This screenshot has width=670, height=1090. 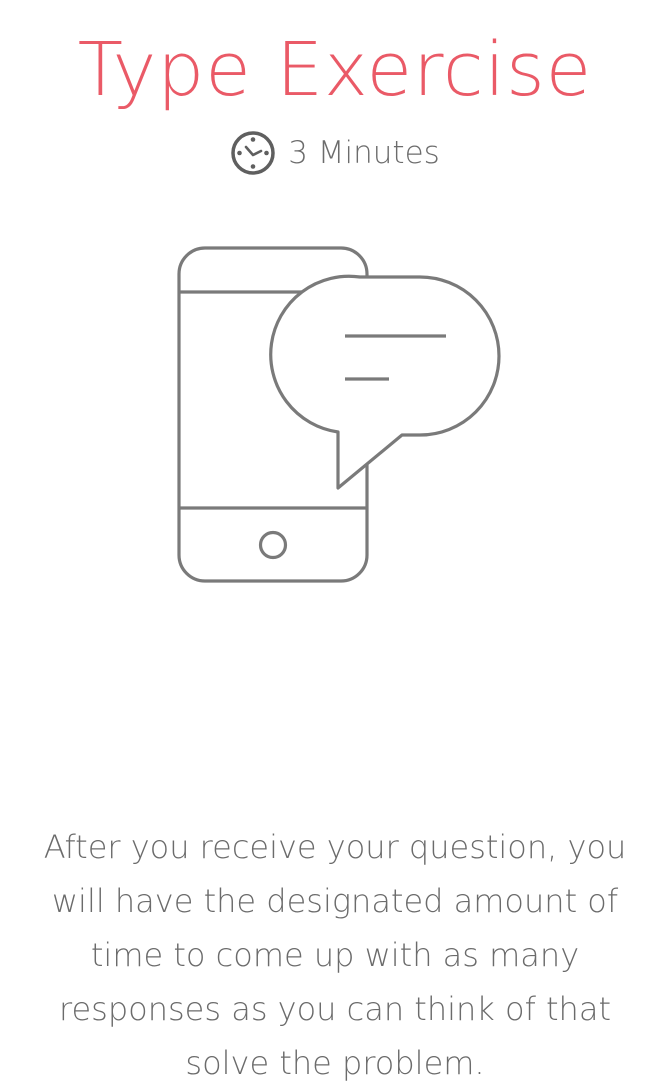 I want to click on duration-row: 3 Minutes, so click(x=335, y=153).